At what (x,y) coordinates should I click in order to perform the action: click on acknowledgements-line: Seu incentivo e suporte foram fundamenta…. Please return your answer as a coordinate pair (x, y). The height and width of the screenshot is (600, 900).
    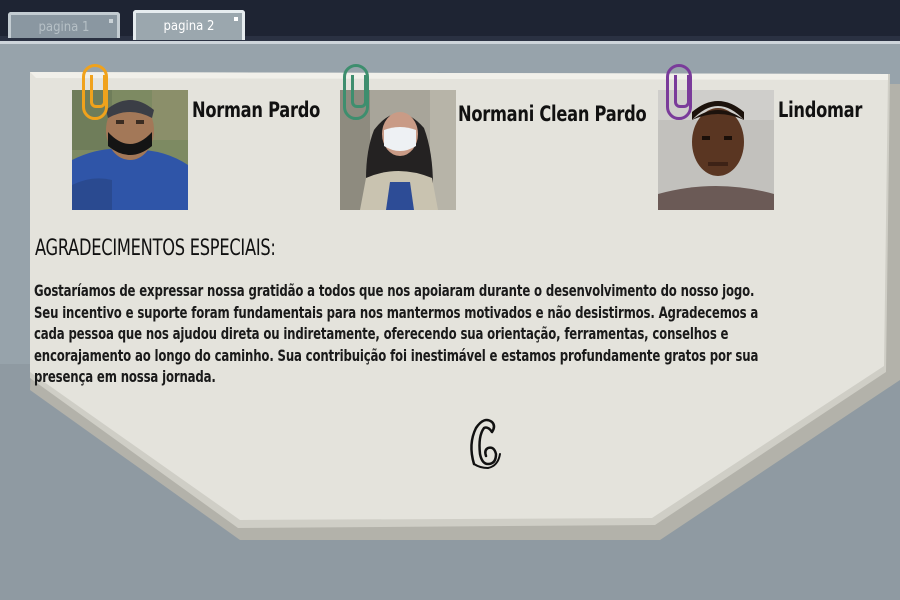
    Looking at the image, I should click on (396, 312).